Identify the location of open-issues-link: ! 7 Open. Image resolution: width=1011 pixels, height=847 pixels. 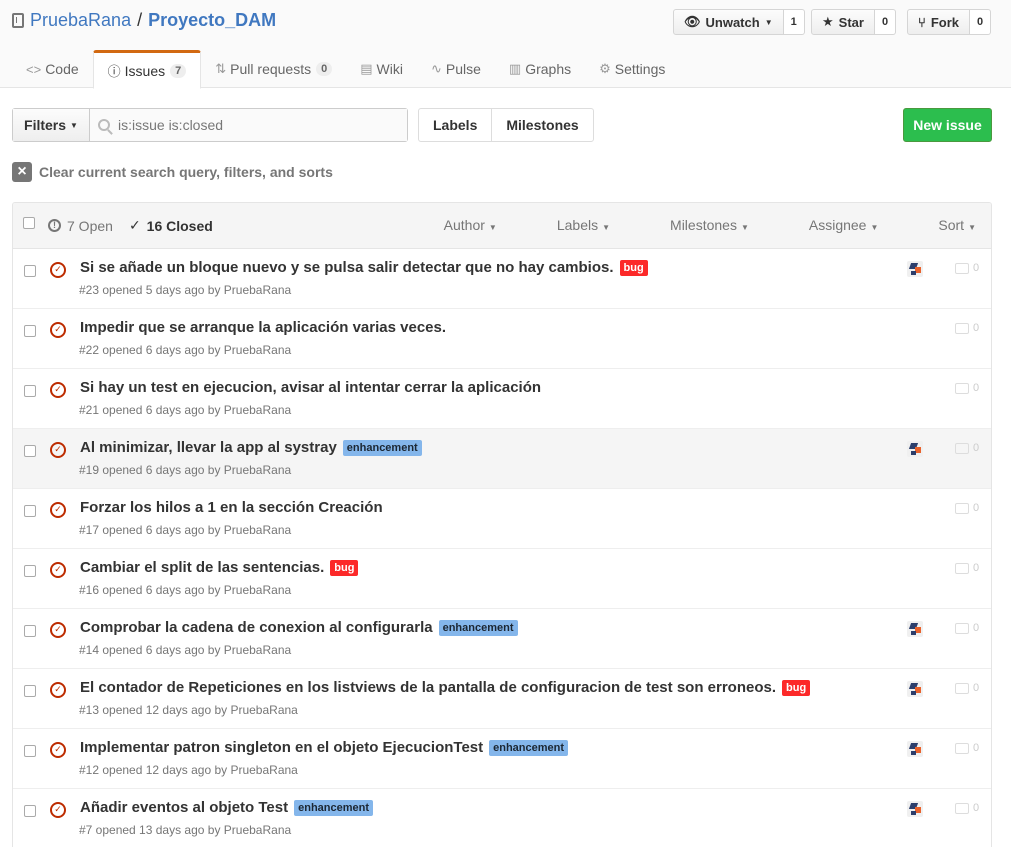
(80, 226).